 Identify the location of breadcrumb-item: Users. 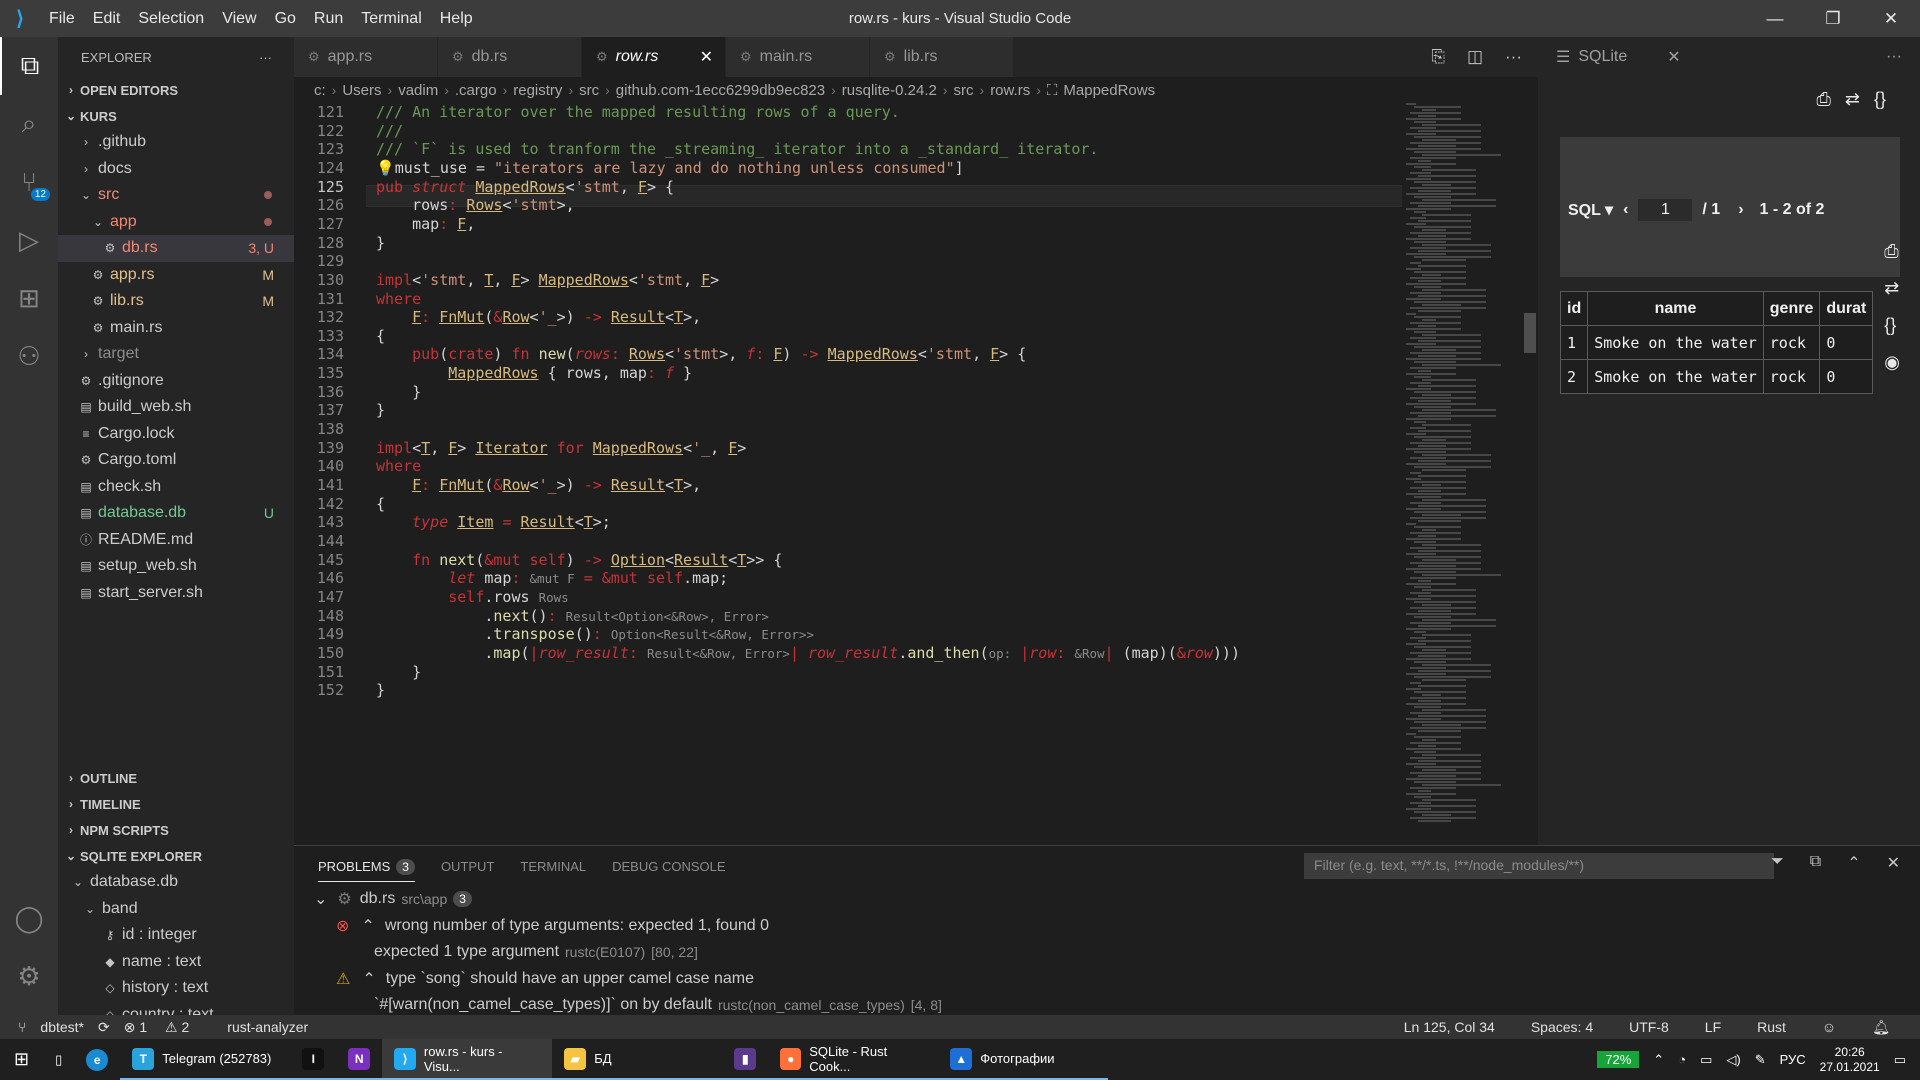
(361, 90).